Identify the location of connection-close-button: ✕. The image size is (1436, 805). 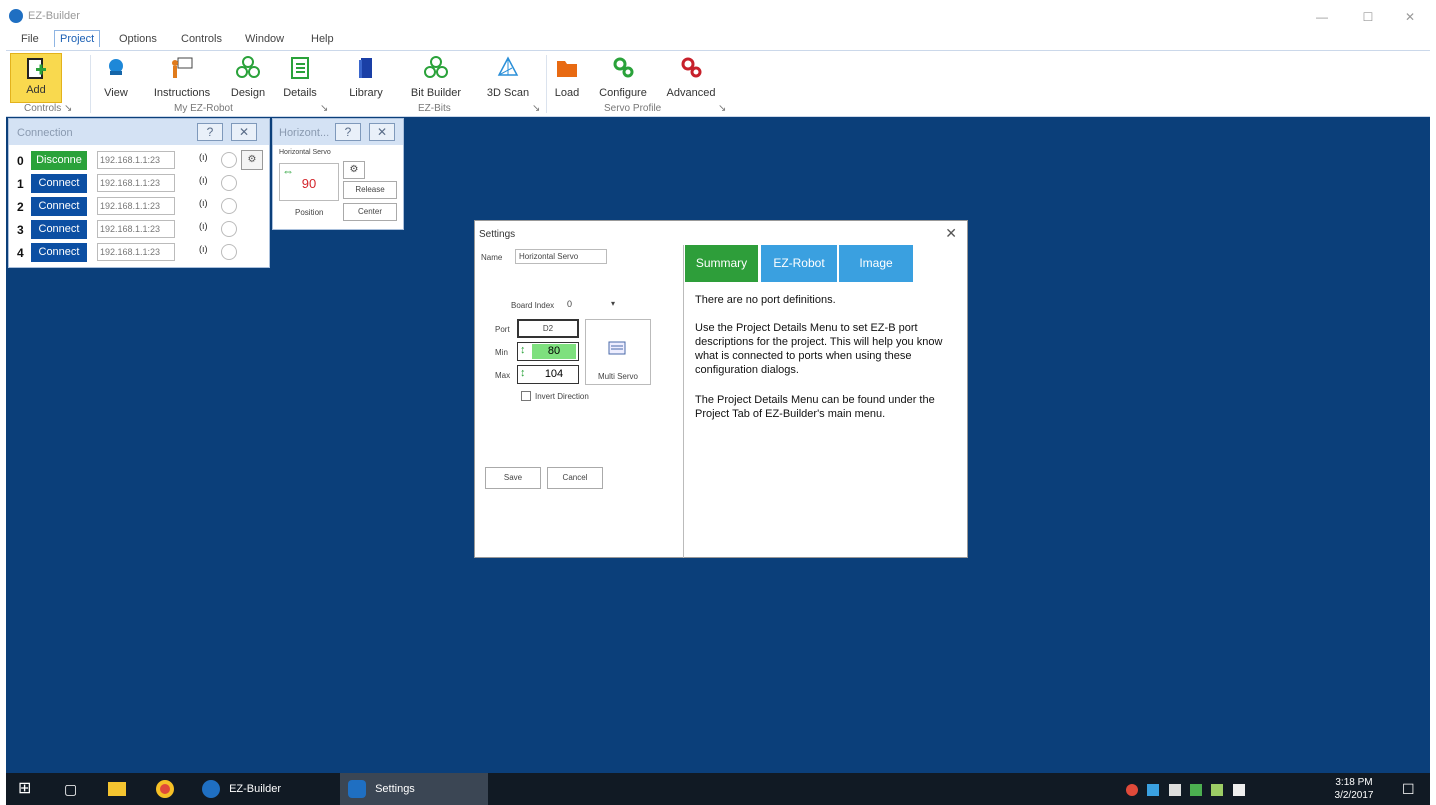
(244, 132).